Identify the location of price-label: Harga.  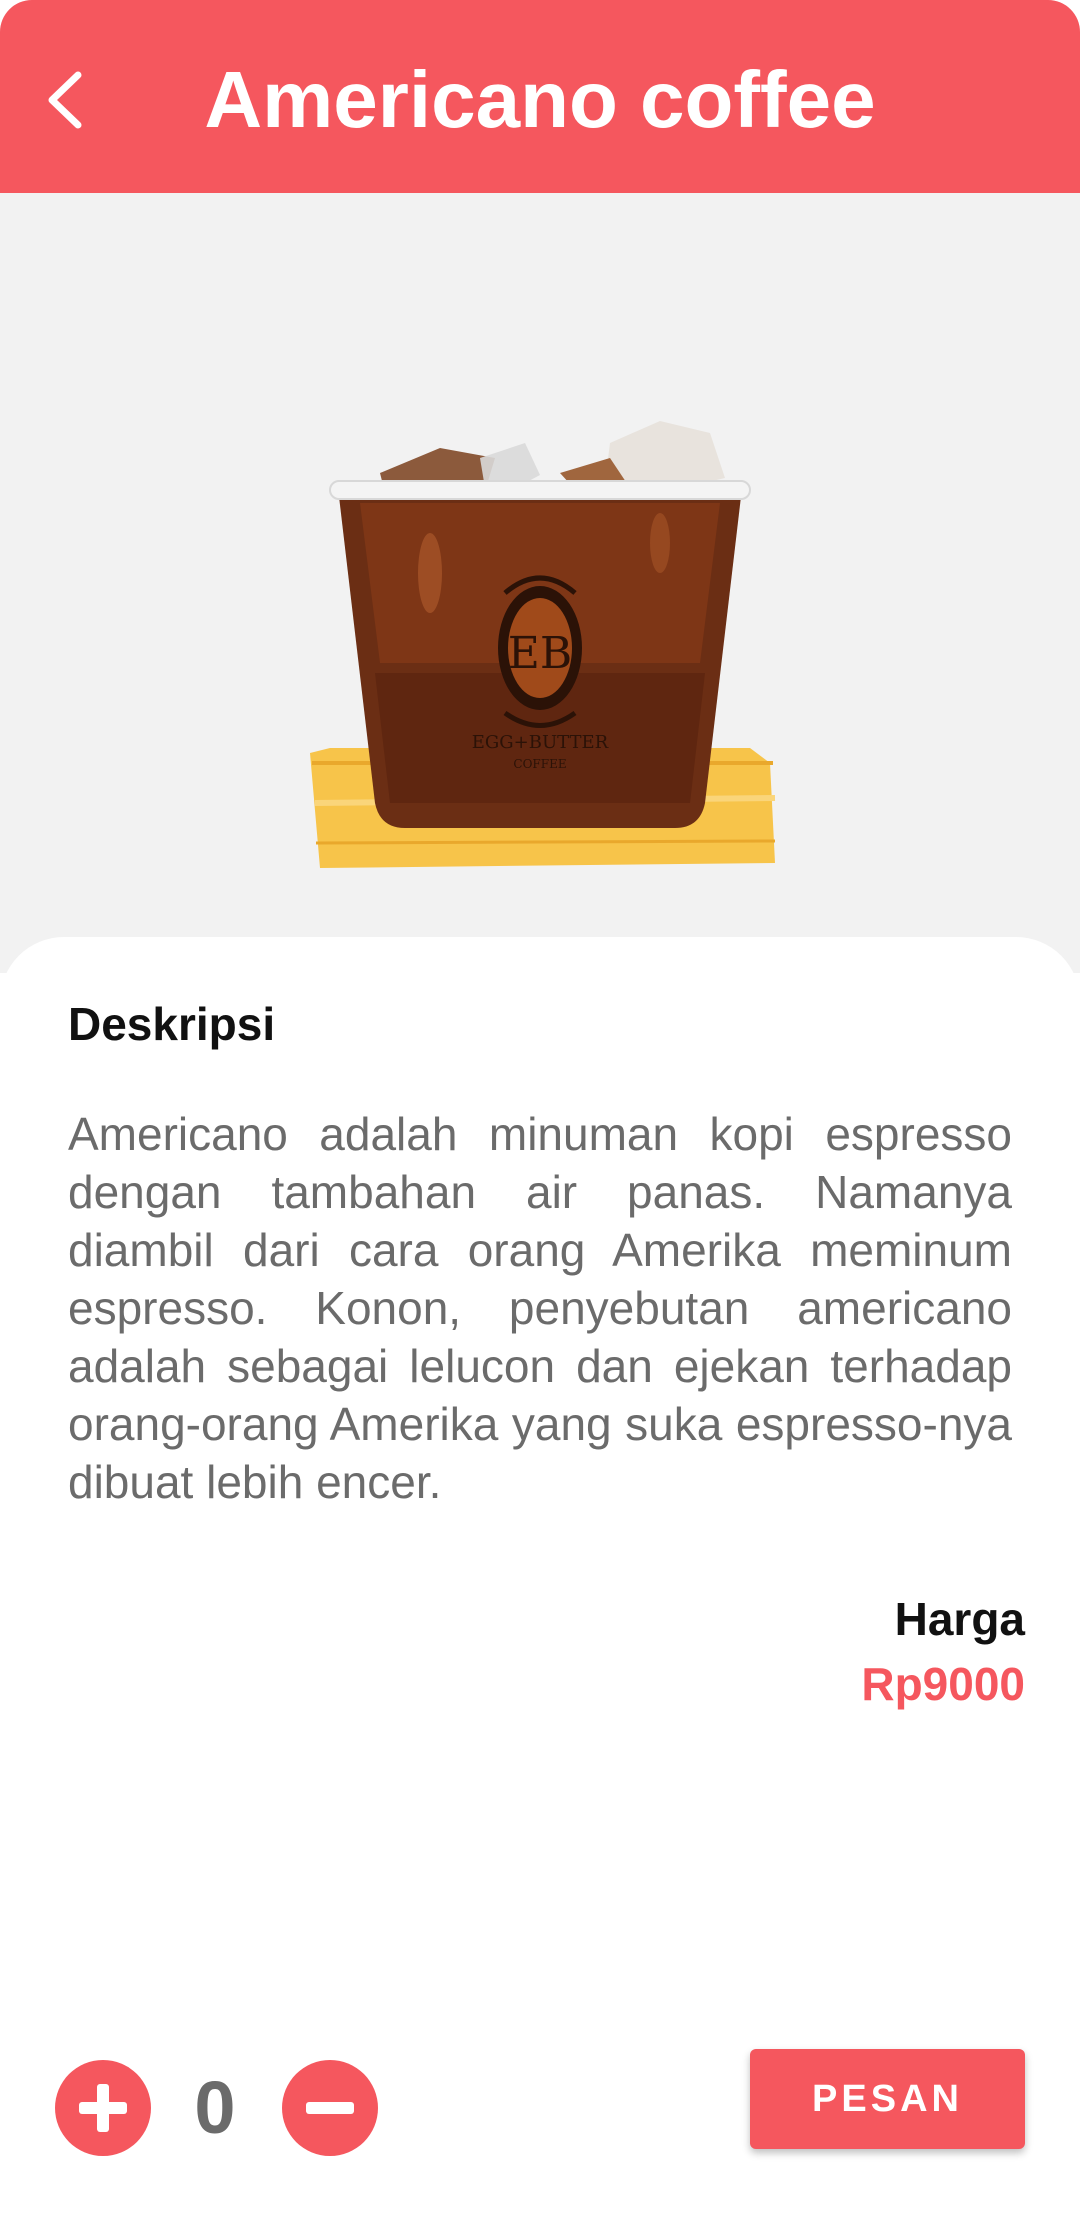
(959, 1619).